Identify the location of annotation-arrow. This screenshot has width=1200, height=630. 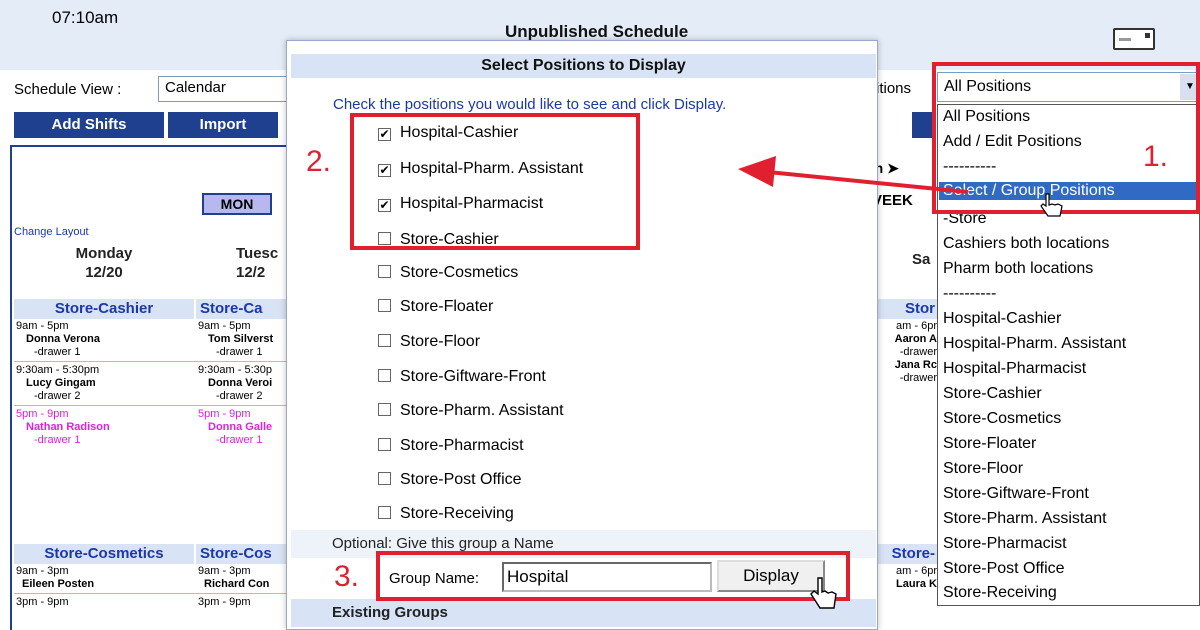
(853, 175).